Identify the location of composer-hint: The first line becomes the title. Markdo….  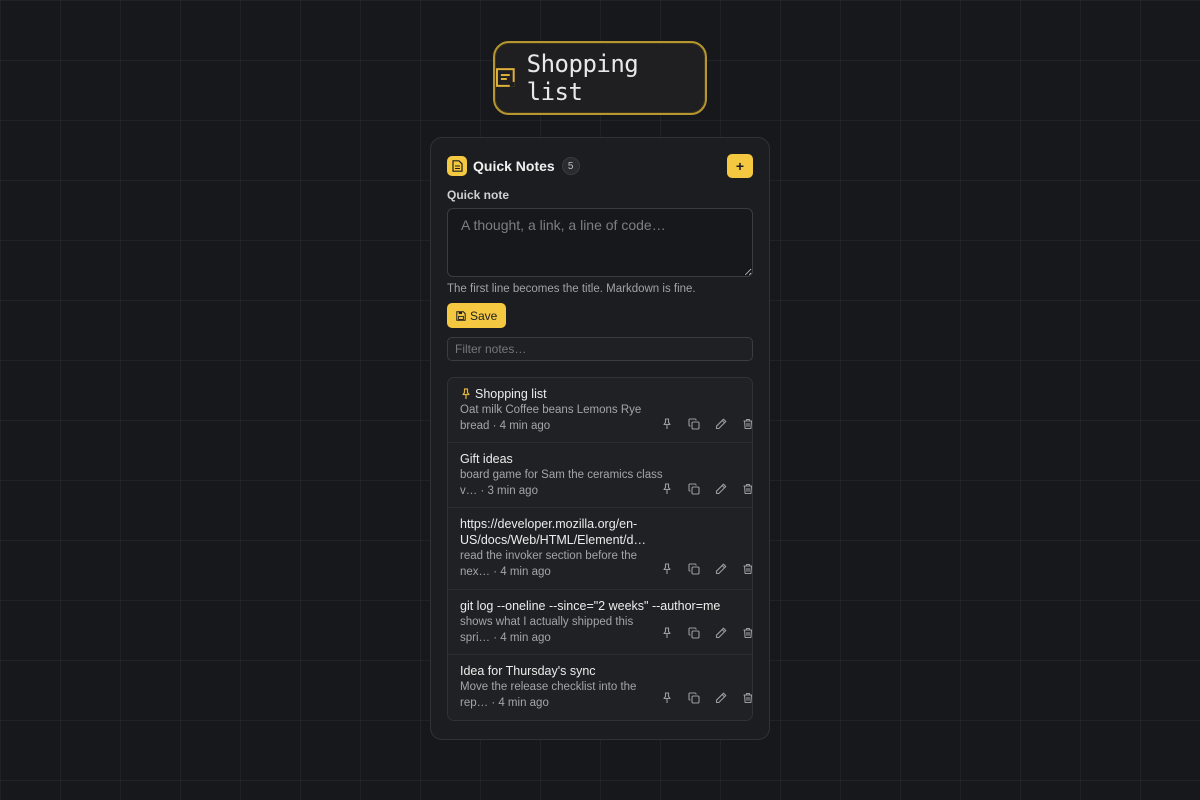
(571, 289).